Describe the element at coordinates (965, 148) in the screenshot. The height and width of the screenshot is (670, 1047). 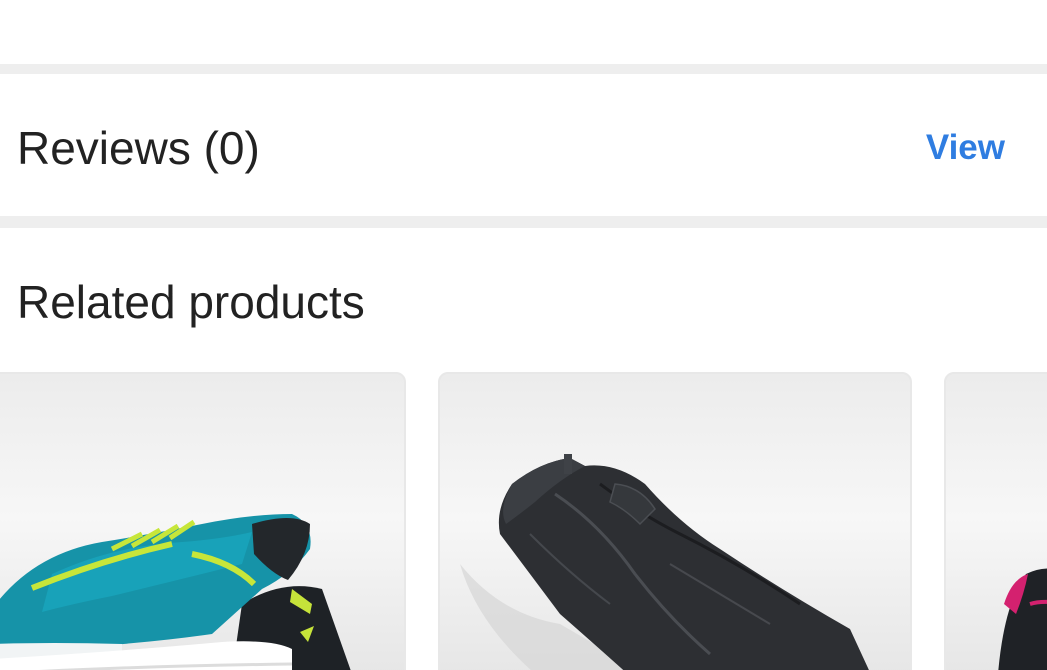
I see `view-reviews-link: View` at that location.